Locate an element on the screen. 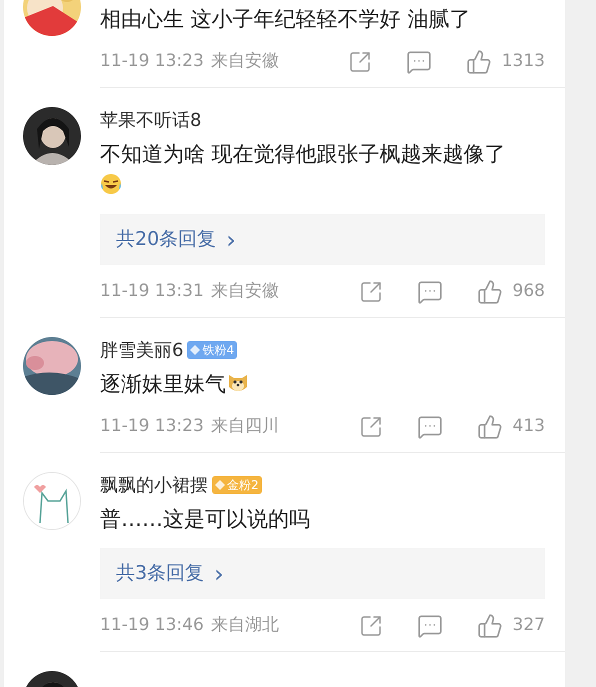  like-count: 968 is located at coordinates (528, 292).